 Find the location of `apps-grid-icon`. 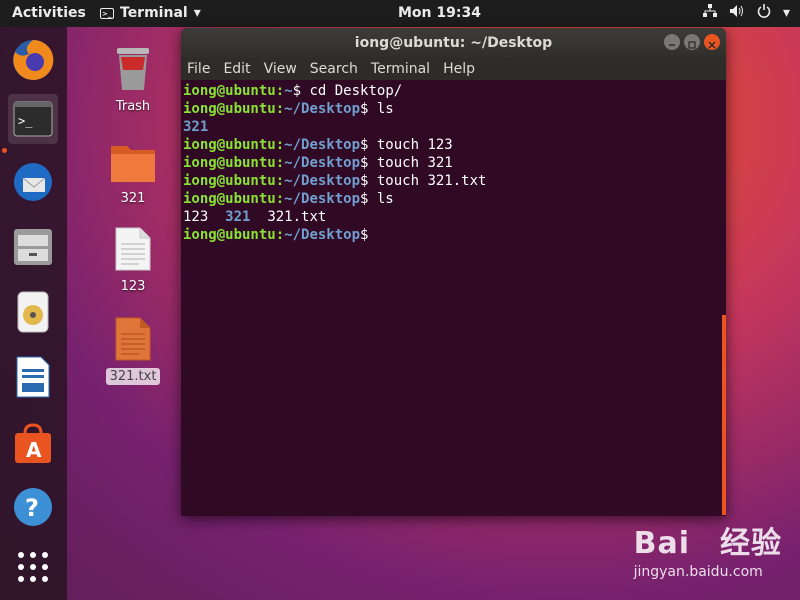

apps-grid-icon is located at coordinates (33, 567).